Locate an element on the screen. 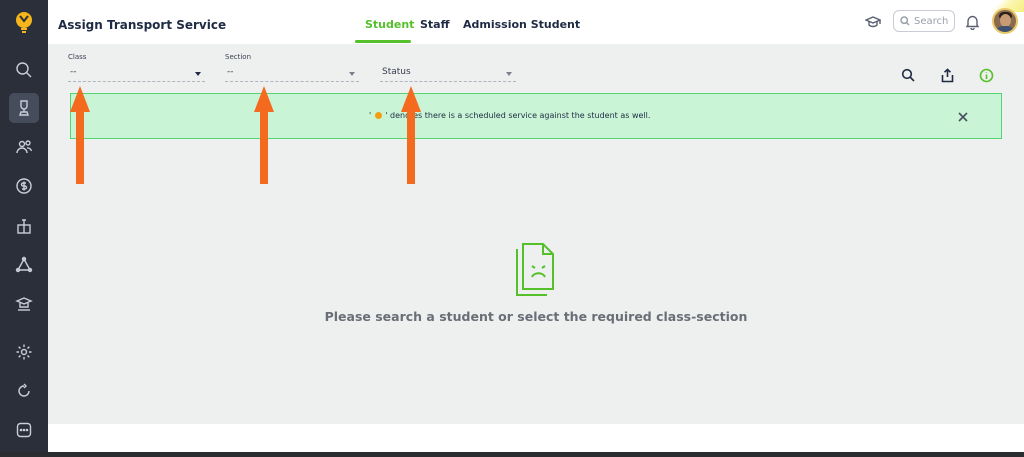 Image resolution: width=1024 pixels, height=457 pixels. annotation-arrow-class is located at coordinates (80, 135).